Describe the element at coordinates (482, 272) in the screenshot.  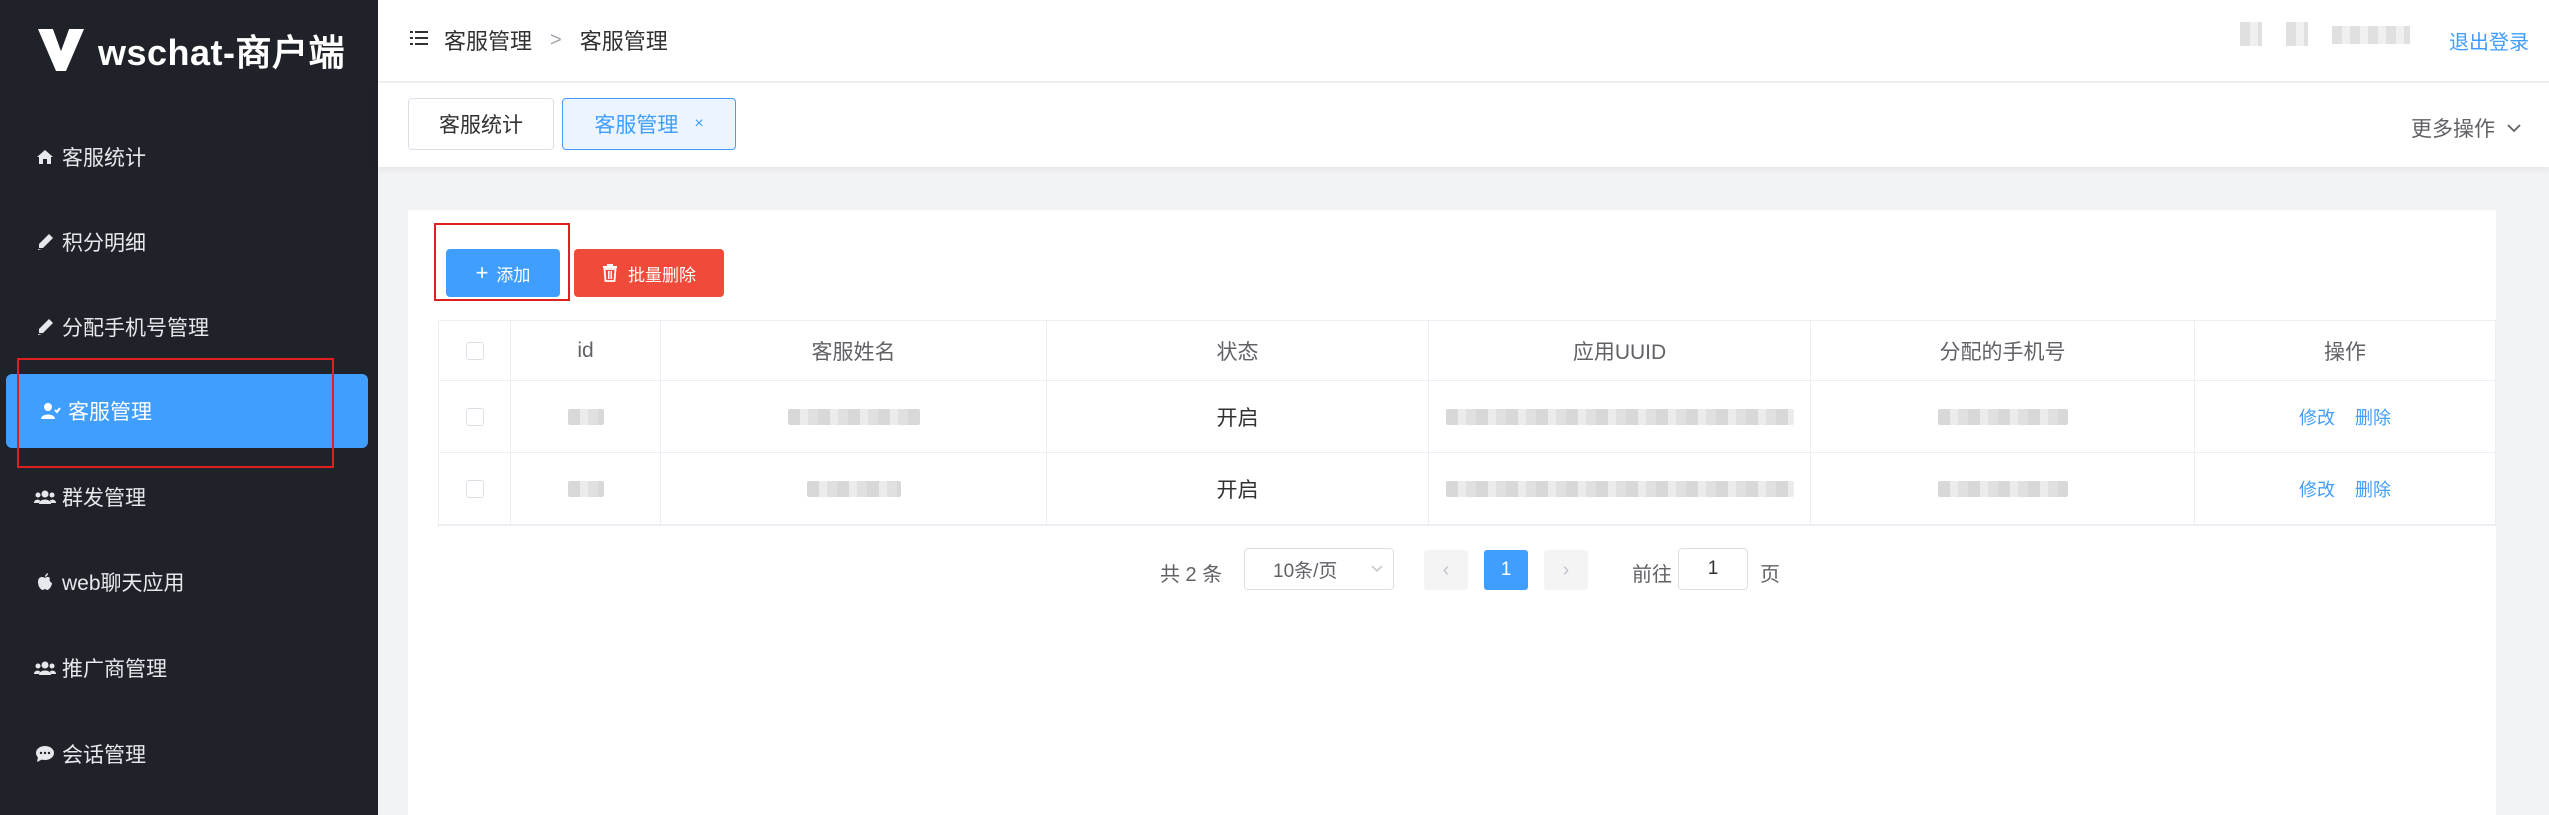
I see `plus-icon: +` at that location.